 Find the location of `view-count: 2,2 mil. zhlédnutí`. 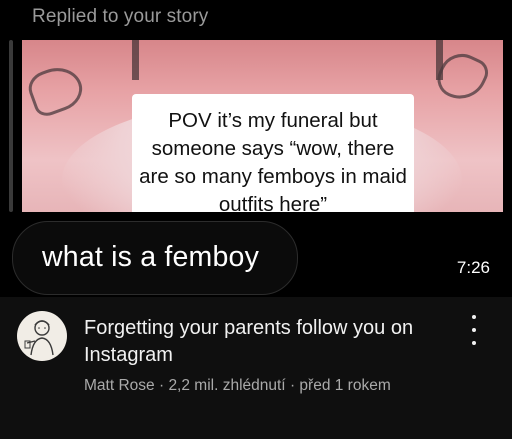

view-count: 2,2 mil. zhlédnutí is located at coordinates (227, 385).